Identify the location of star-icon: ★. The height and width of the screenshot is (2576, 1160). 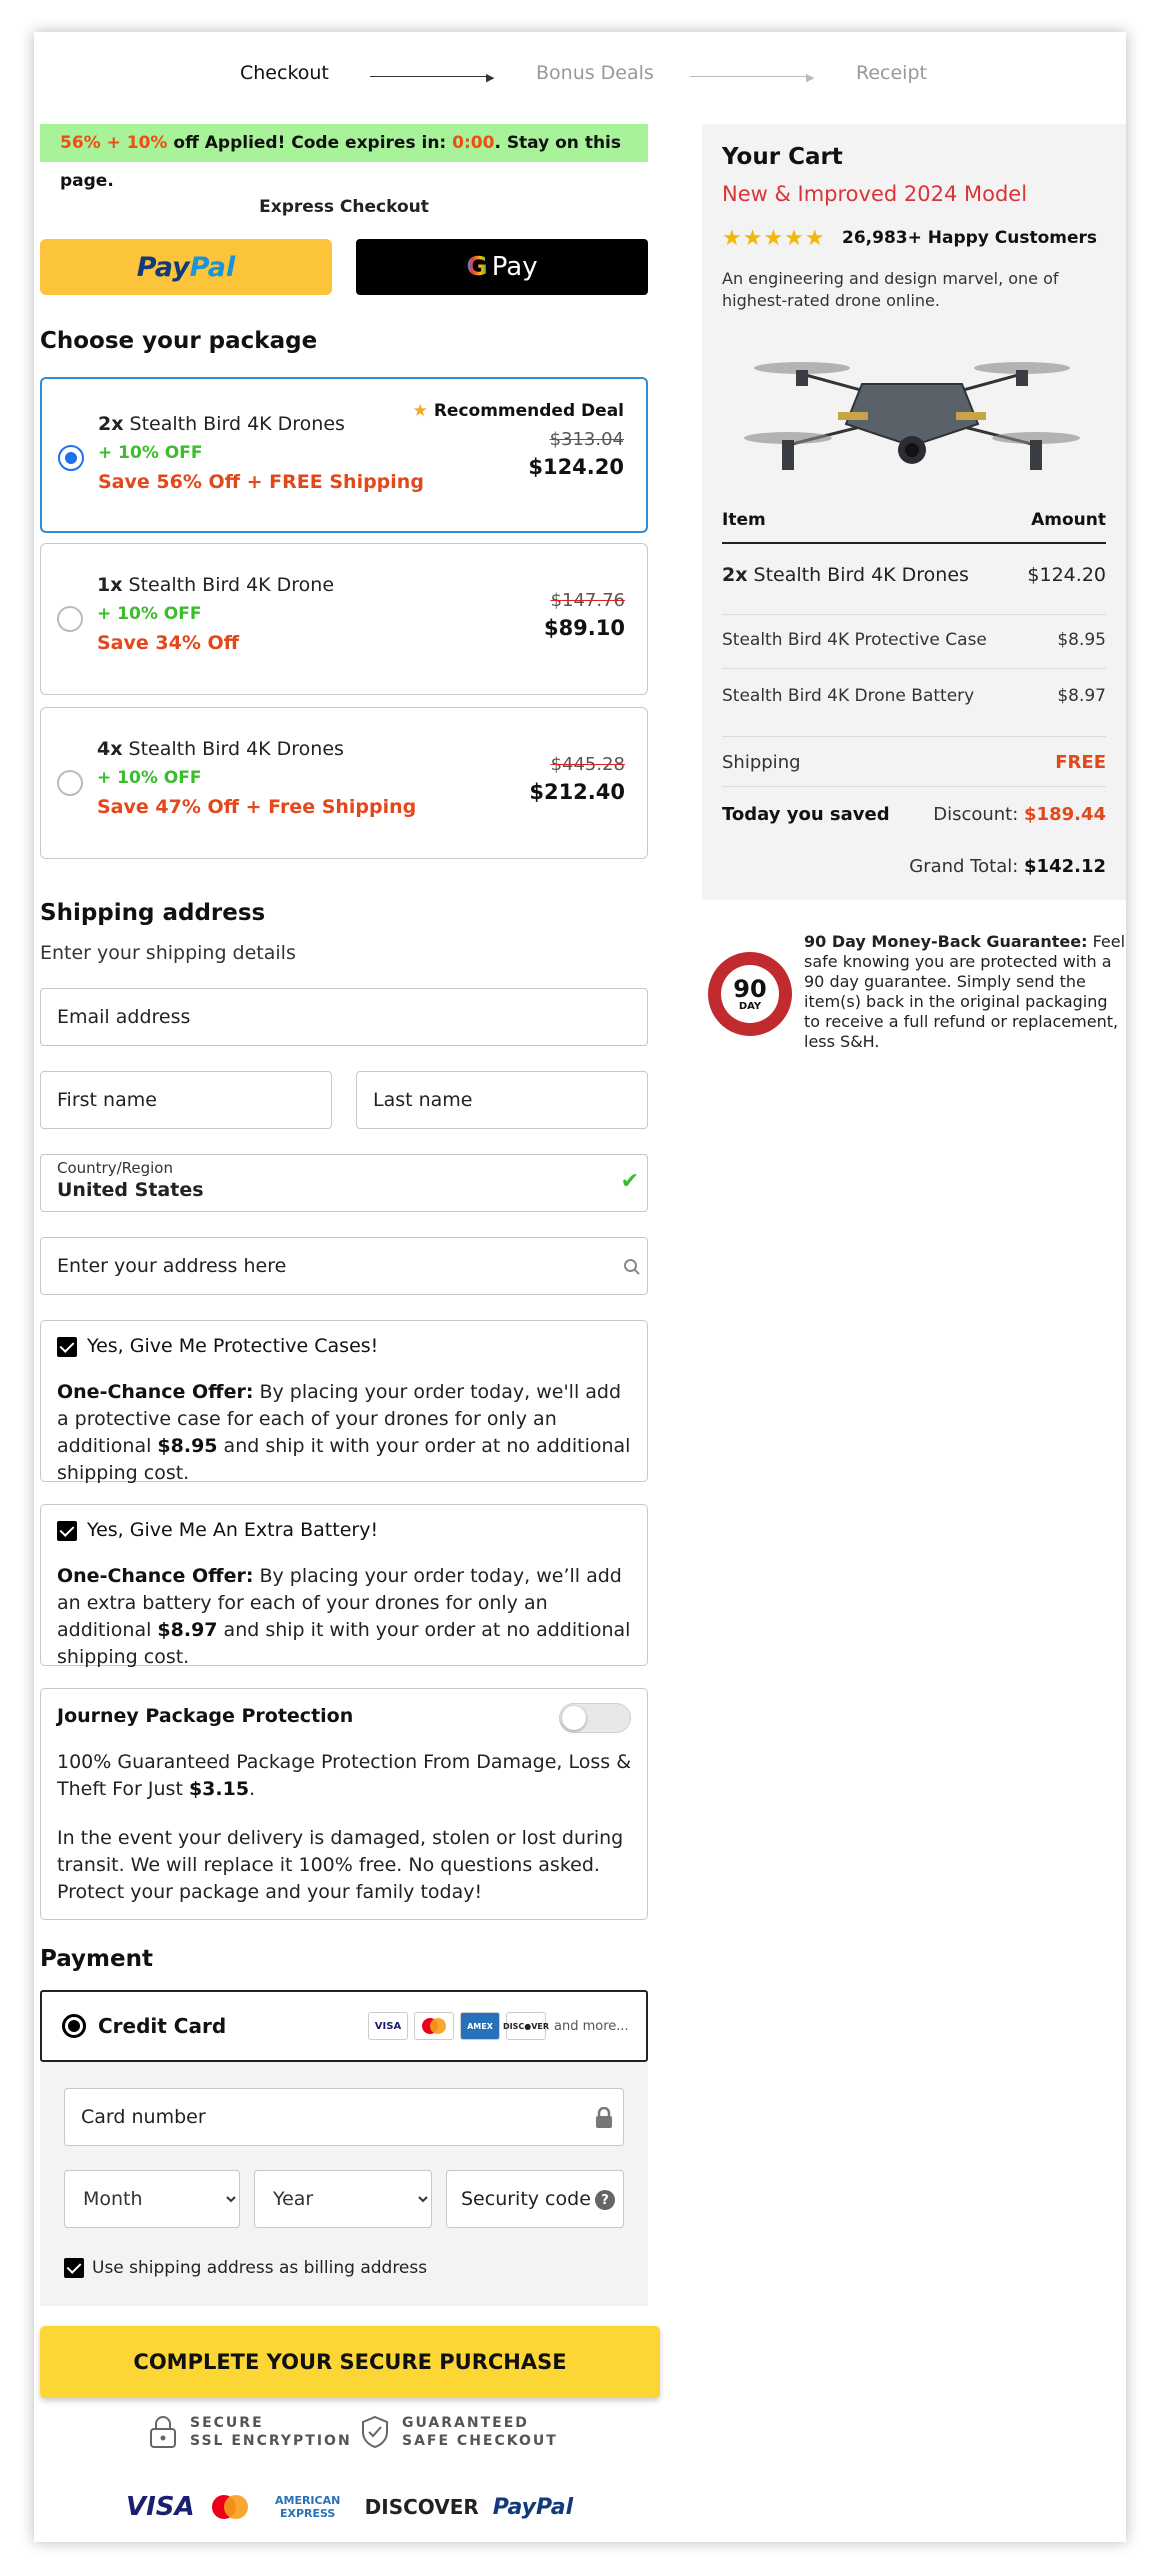
(420, 411).